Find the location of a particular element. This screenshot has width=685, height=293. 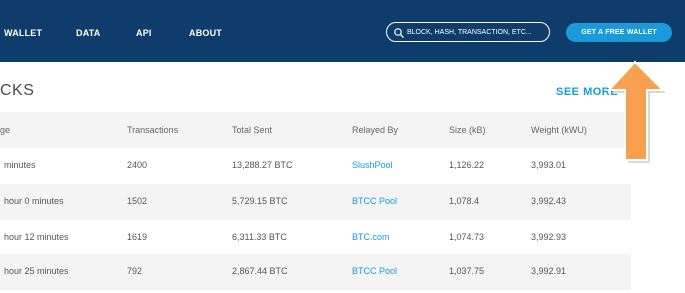

cell-relayed-by-link: BTC.com is located at coordinates (371, 237).